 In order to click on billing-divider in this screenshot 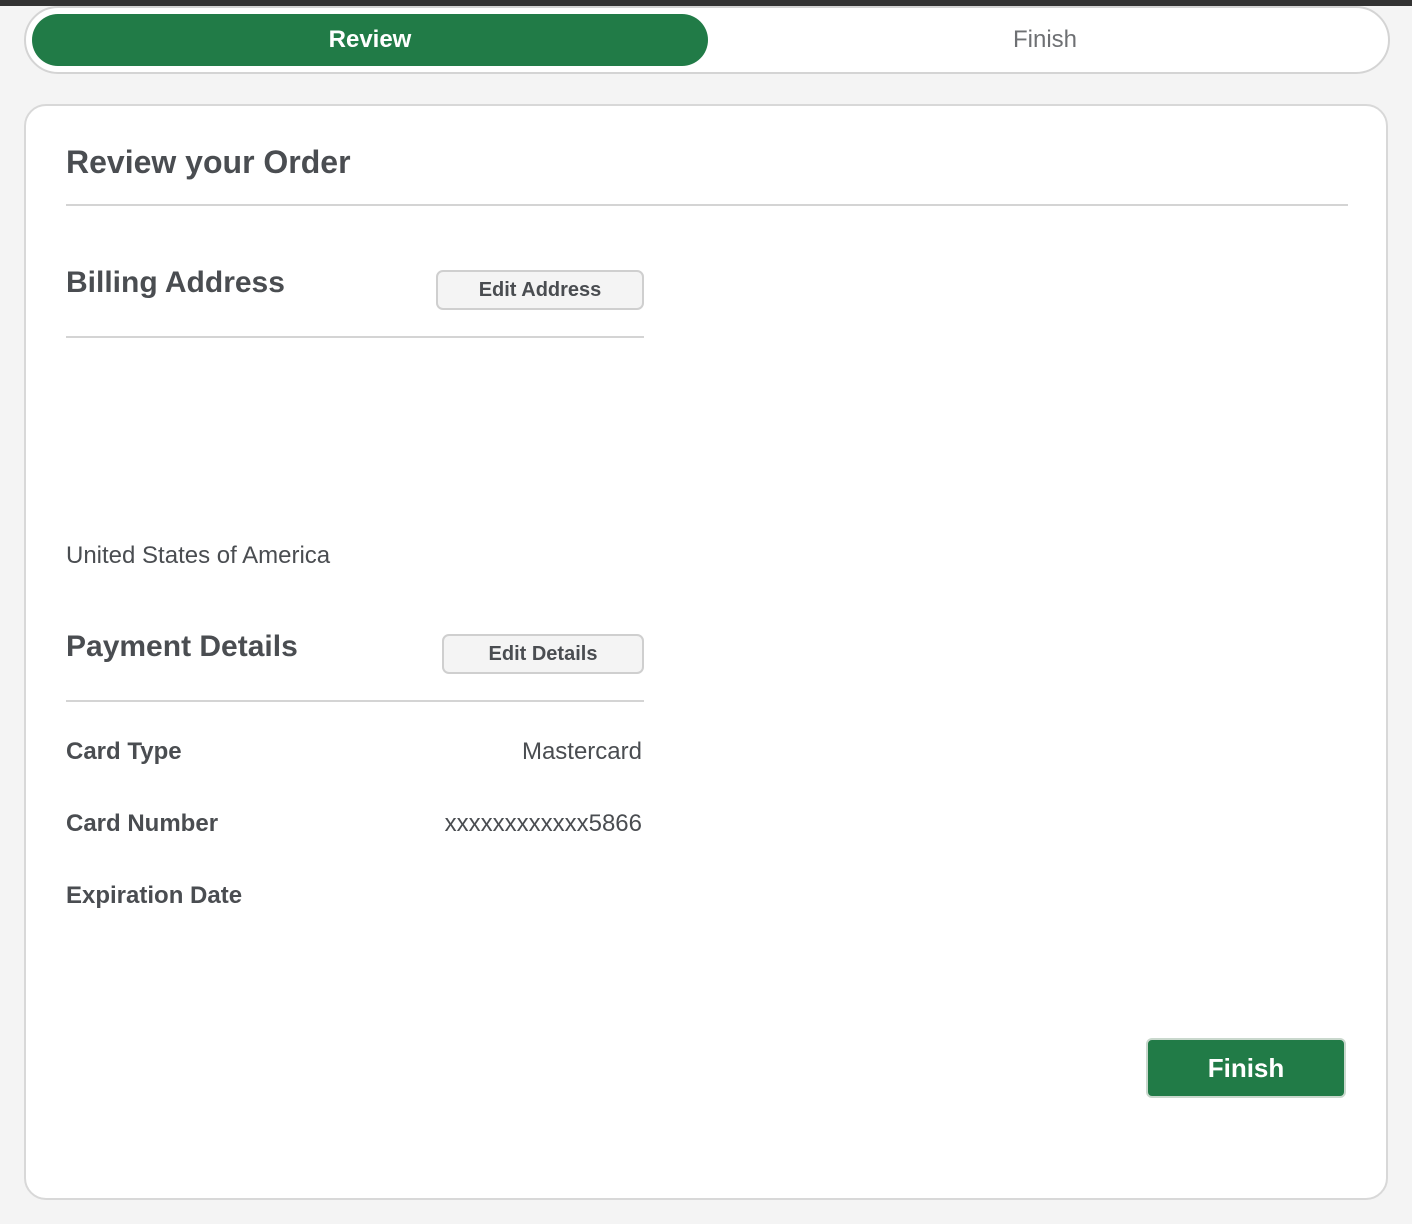, I will do `click(355, 337)`.